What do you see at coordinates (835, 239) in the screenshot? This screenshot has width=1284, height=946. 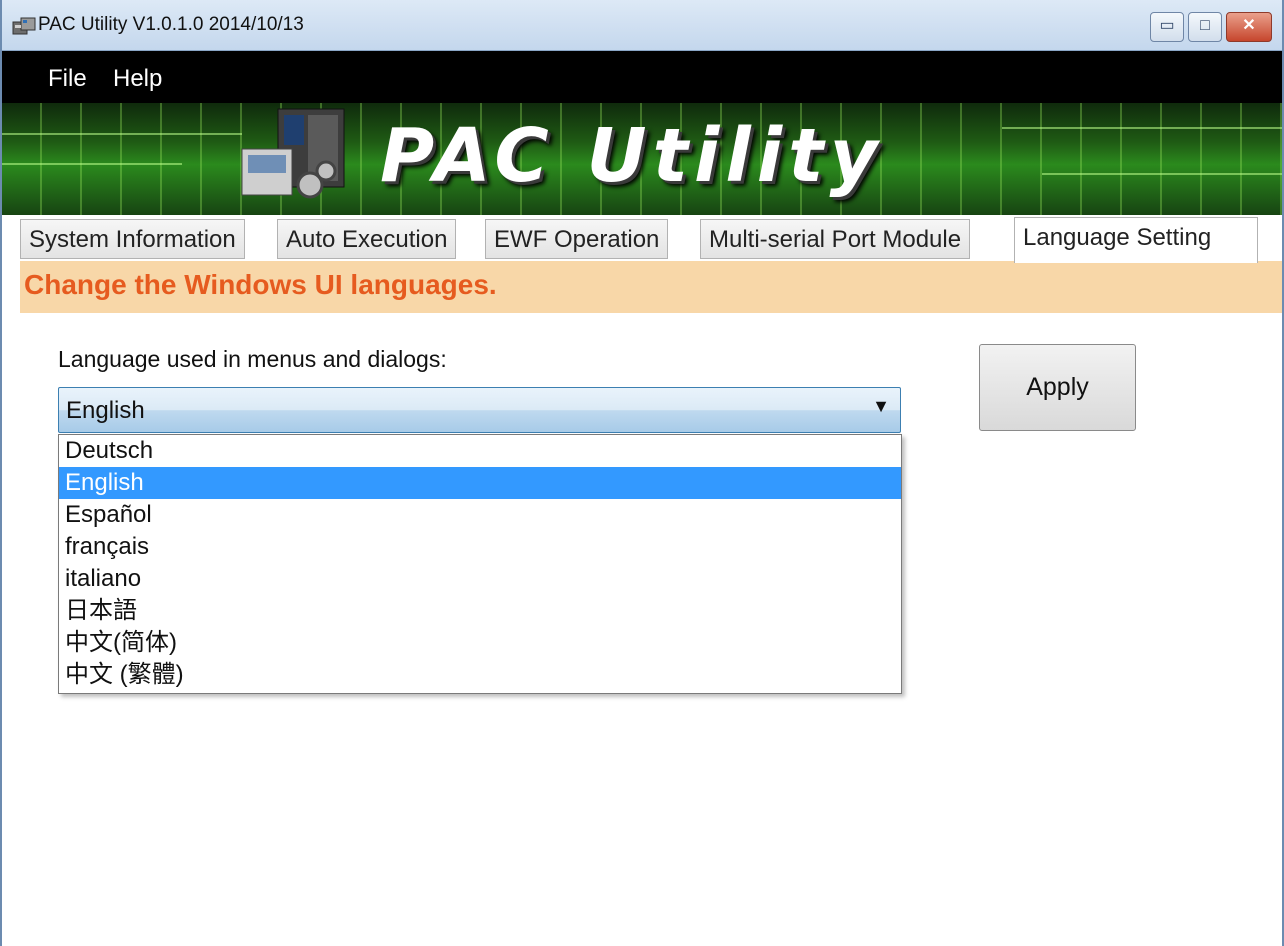 I see `tab-multi-serial-port-module: Multi-serial Port Module` at bounding box center [835, 239].